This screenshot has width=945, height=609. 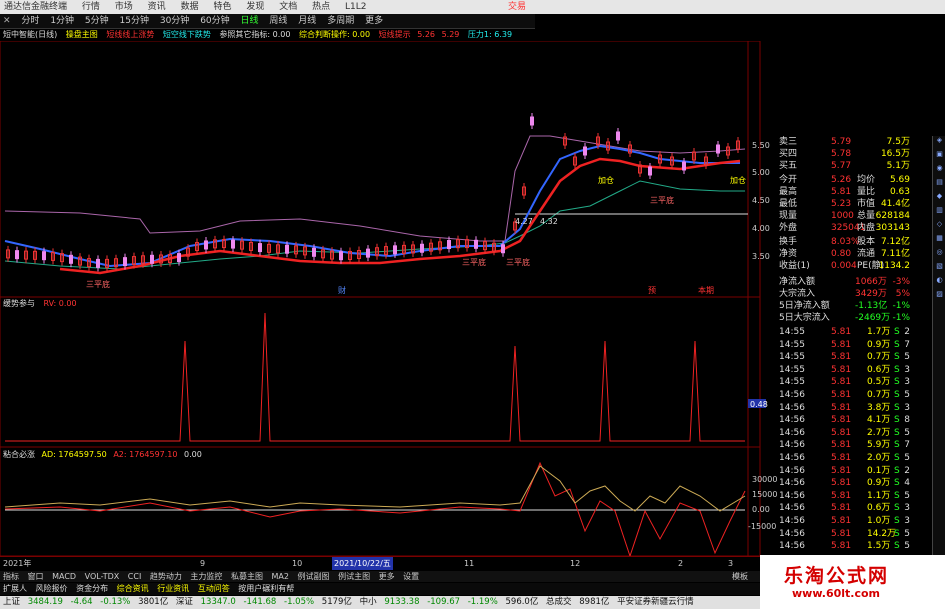 What do you see at coordinates (939, 281) in the screenshot?
I see `side-icon: ◐` at bounding box center [939, 281].